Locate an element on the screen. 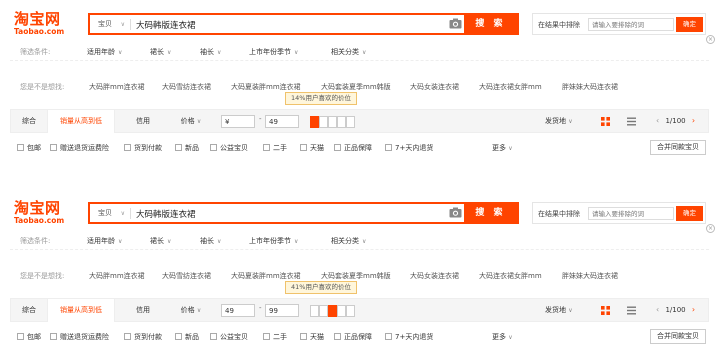 The image size is (719, 357). checkbox-icon is located at coordinates (20, 336).